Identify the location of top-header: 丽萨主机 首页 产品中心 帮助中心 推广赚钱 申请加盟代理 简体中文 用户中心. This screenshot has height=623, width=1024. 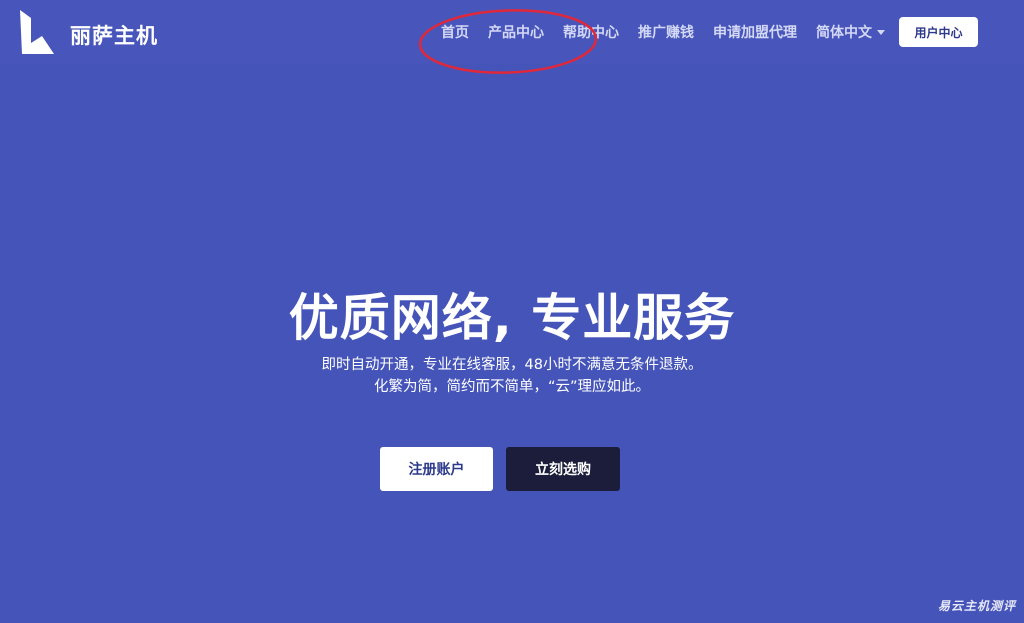
(512, 32).